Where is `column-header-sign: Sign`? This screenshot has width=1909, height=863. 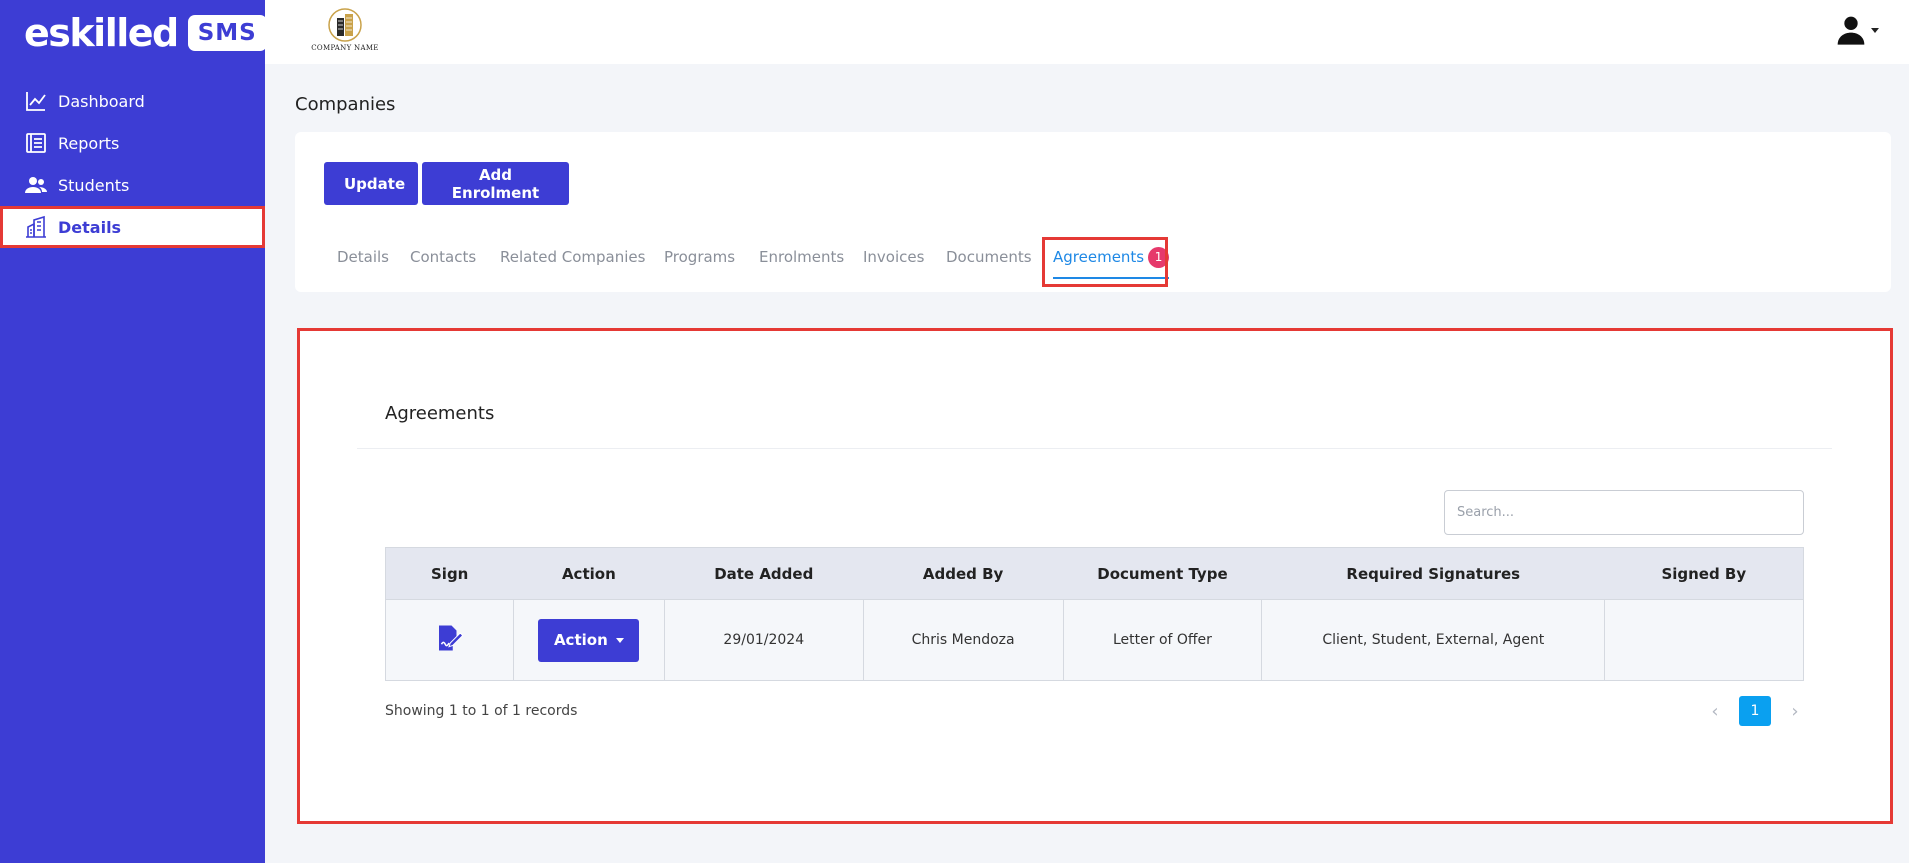 column-header-sign: Sign is located at coordinates (449, 573).